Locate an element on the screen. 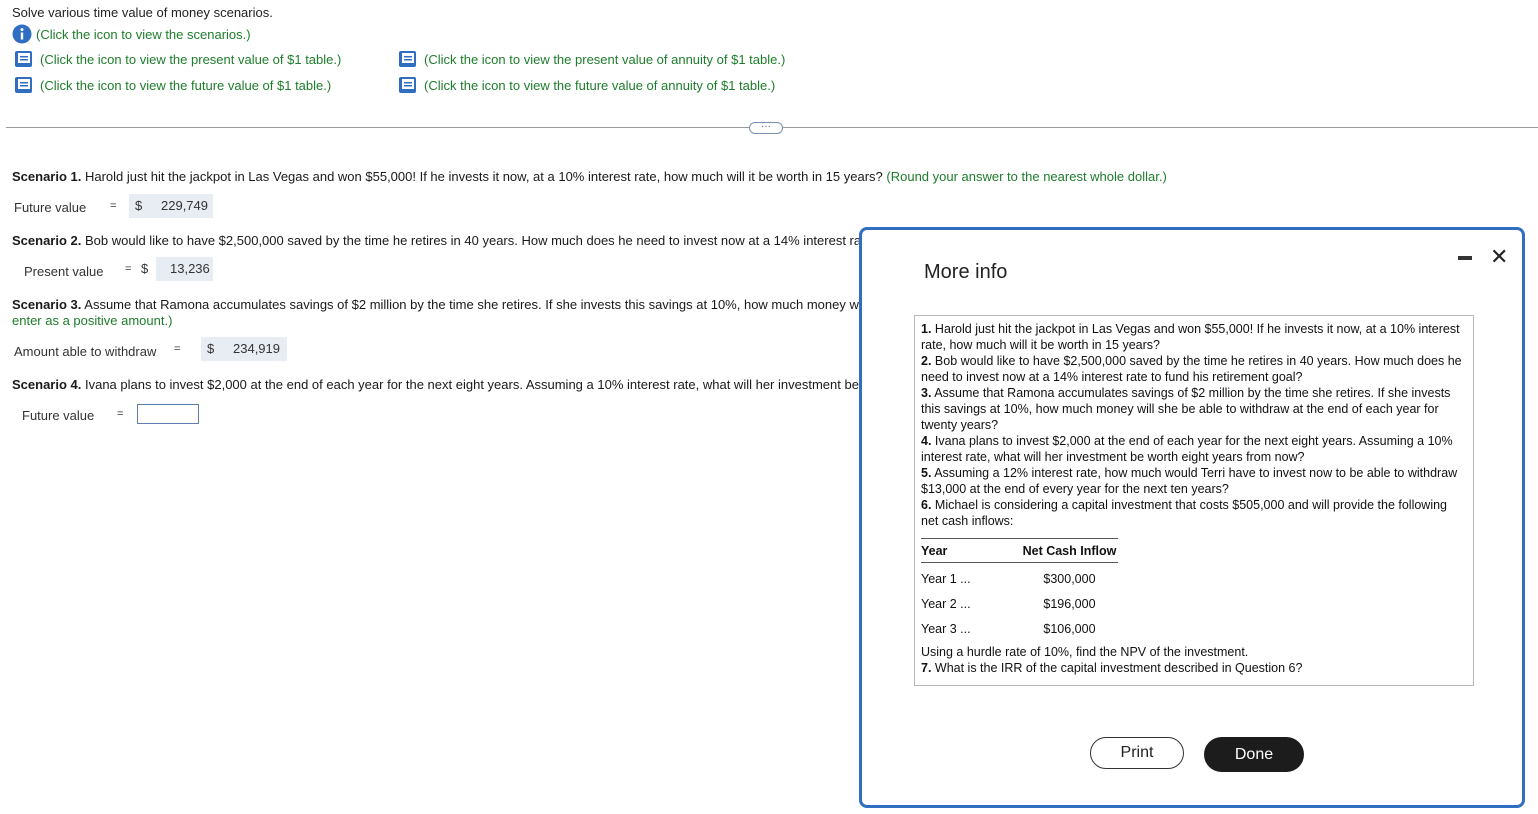  scenario-2-answer: $ 13,236 is located at coordinates (174, 269).